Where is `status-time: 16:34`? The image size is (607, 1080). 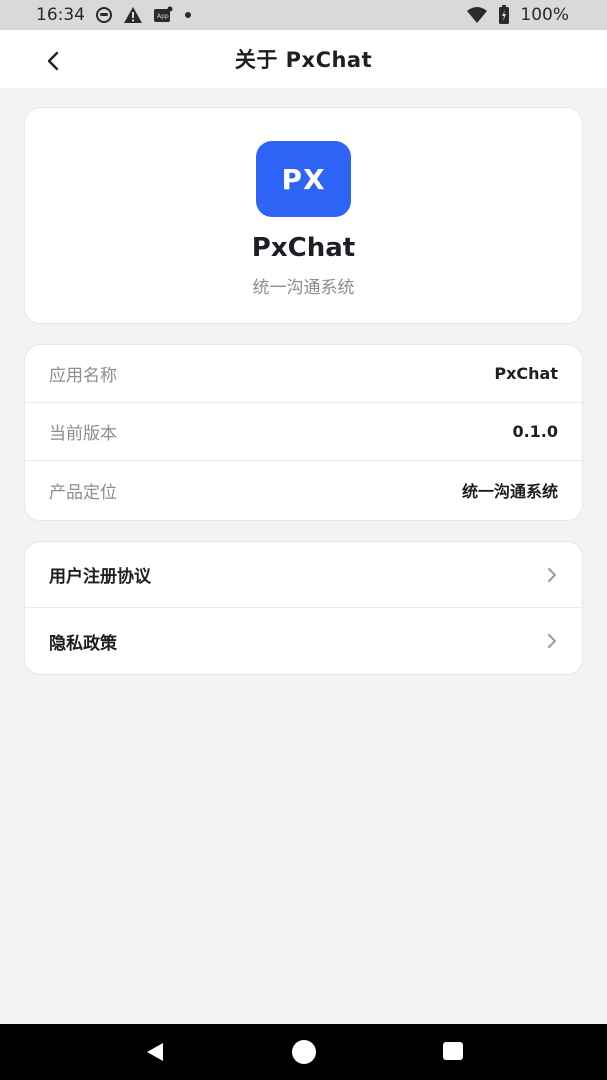
status-time: 16:34 is located at coordinates (60, 15).